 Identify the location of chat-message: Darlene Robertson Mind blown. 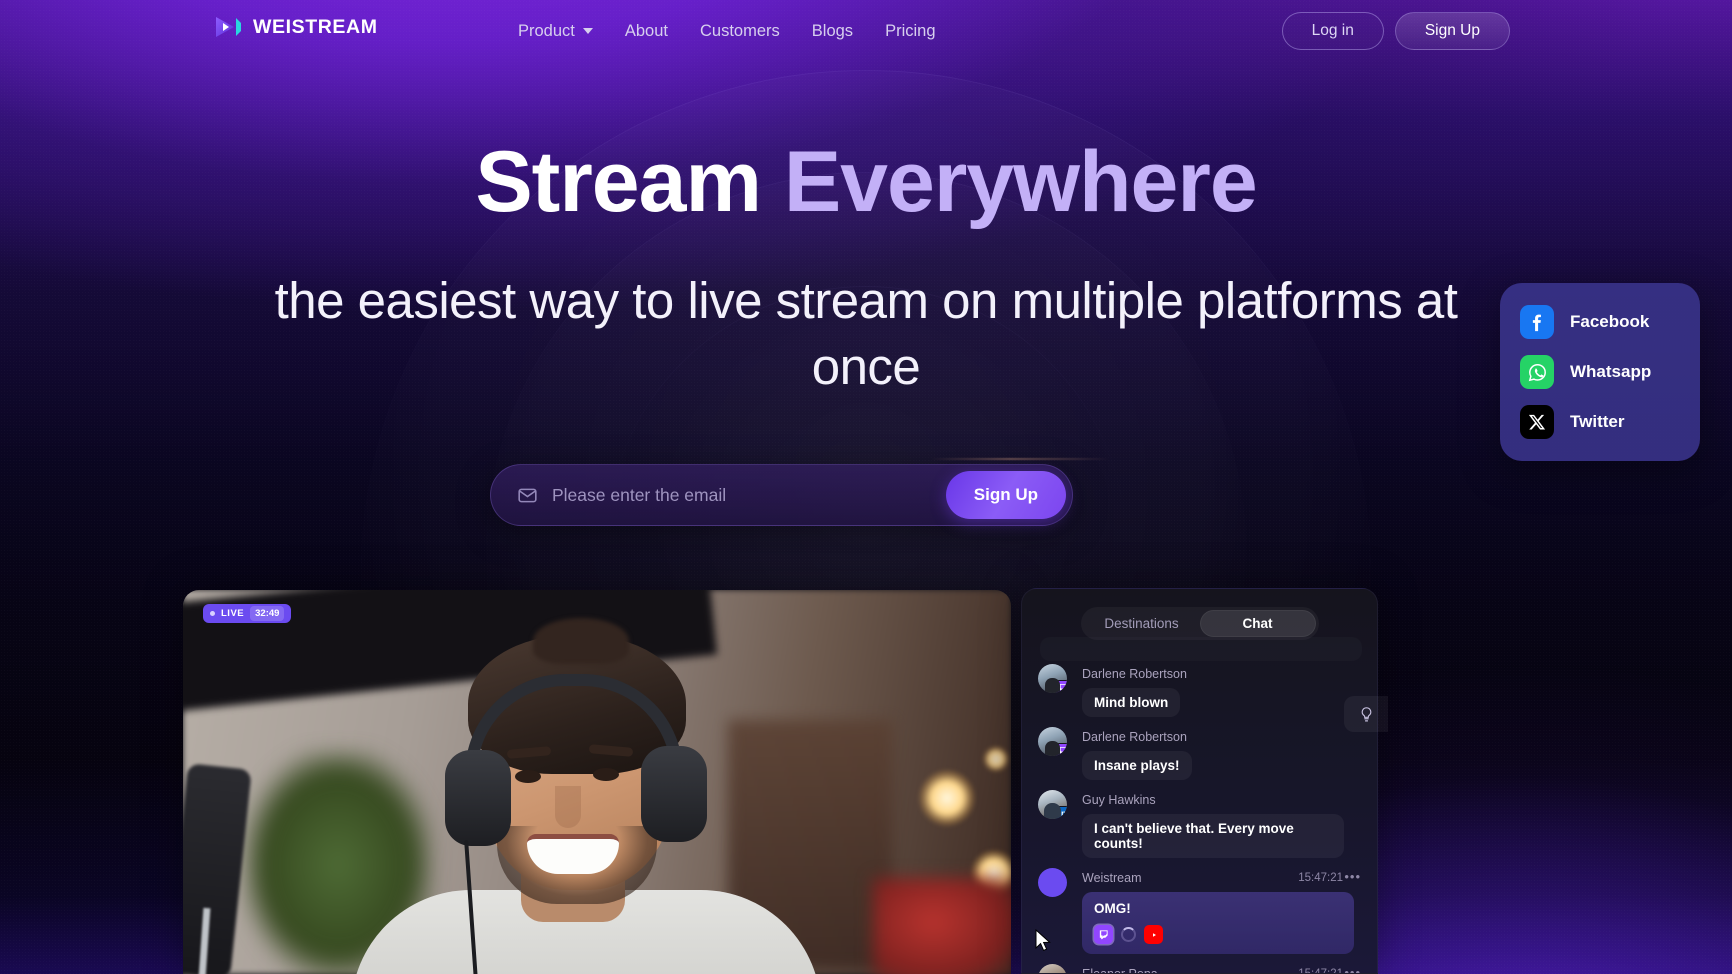
(1199, 690).